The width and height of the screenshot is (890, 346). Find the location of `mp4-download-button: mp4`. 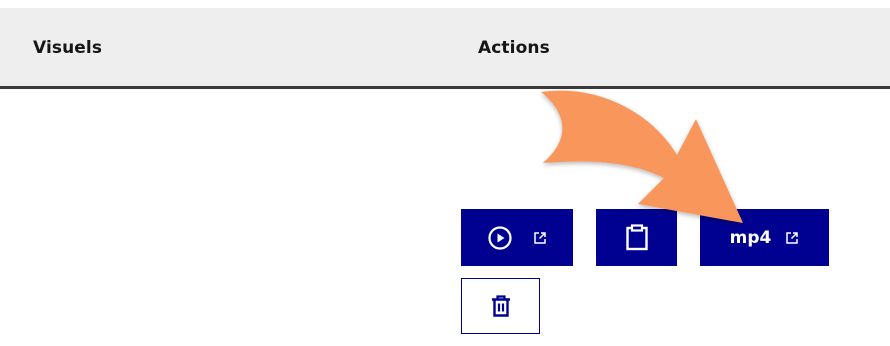

mp4-download-button: mp4 is located at coordinates (764, 237).